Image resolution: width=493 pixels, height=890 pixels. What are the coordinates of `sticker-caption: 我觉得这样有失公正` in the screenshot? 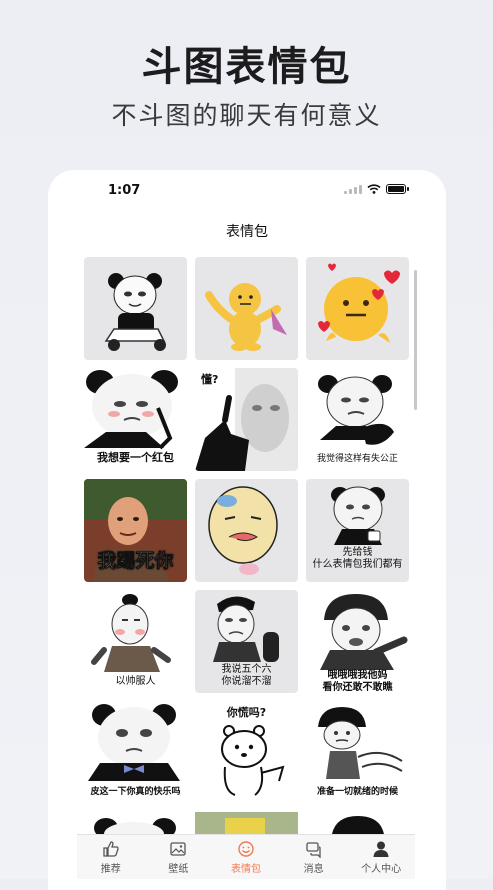 It's located at (357, 459).